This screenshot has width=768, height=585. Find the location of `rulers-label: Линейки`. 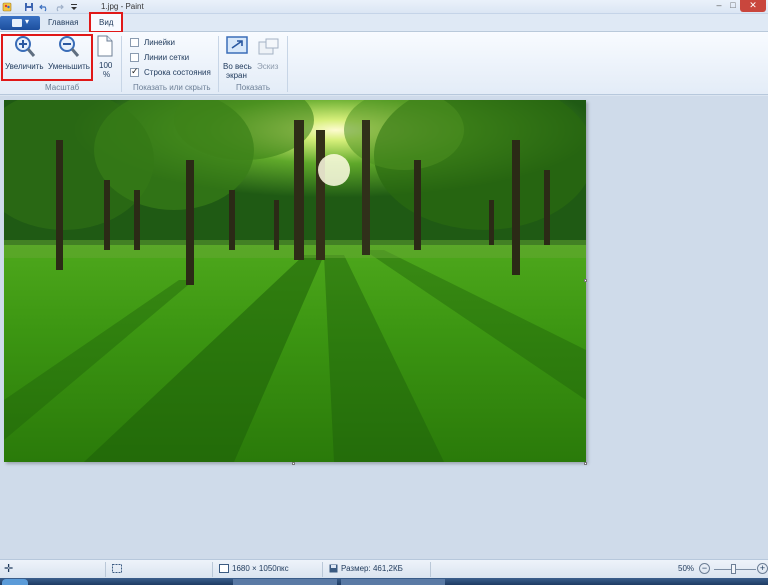

rulers-label: Линейки is located at coordinates (160, 42).